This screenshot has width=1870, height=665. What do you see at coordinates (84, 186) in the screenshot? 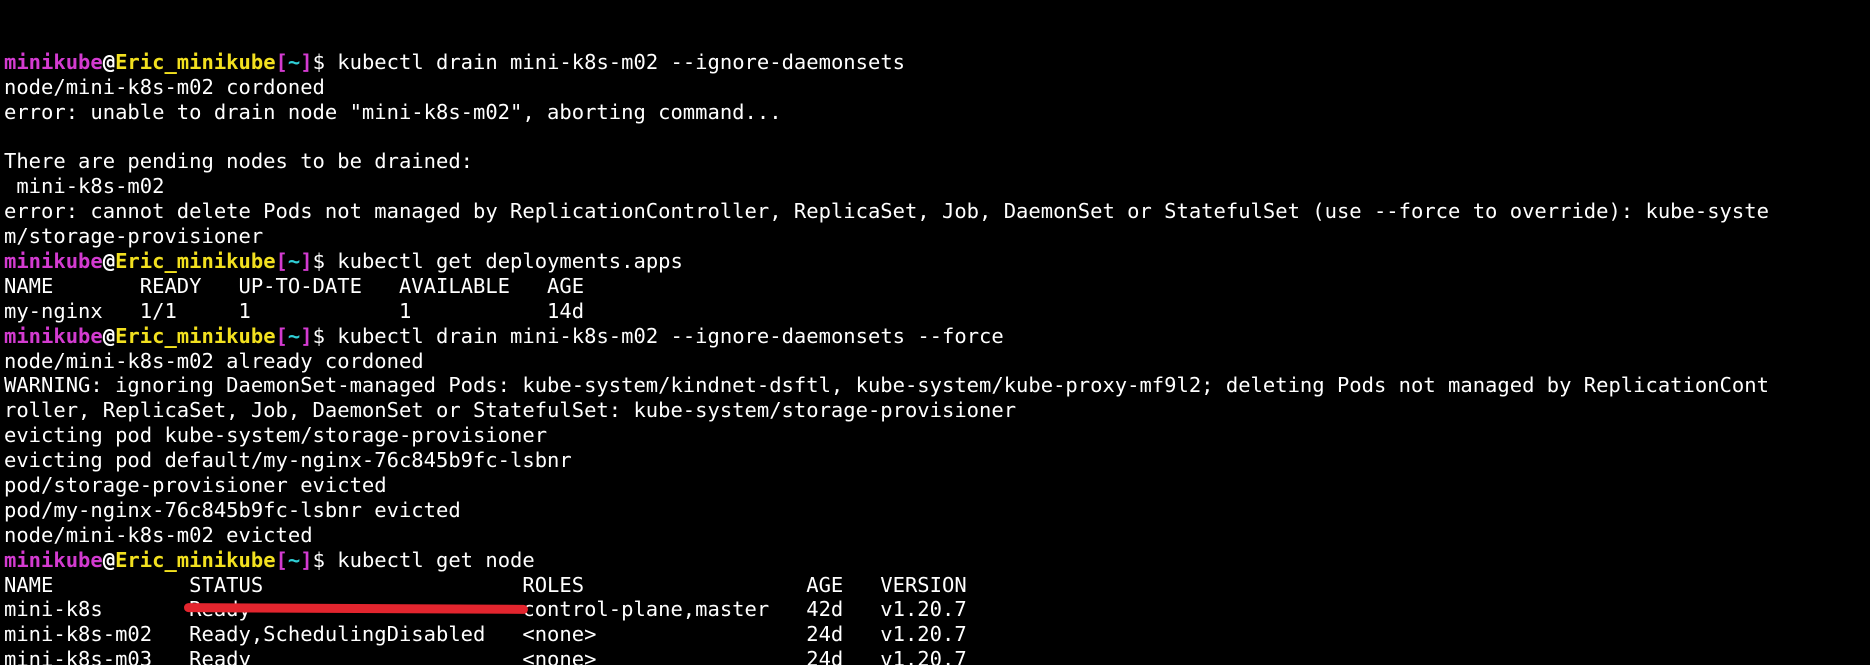
I see `output-line: mini-k8s-m02` at bounding box center [84, 186].